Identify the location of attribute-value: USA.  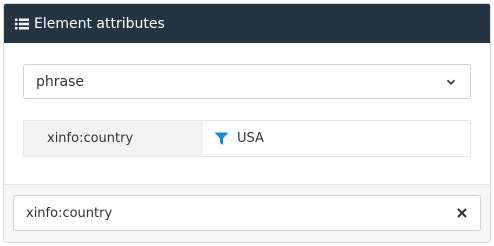
(250, 138).